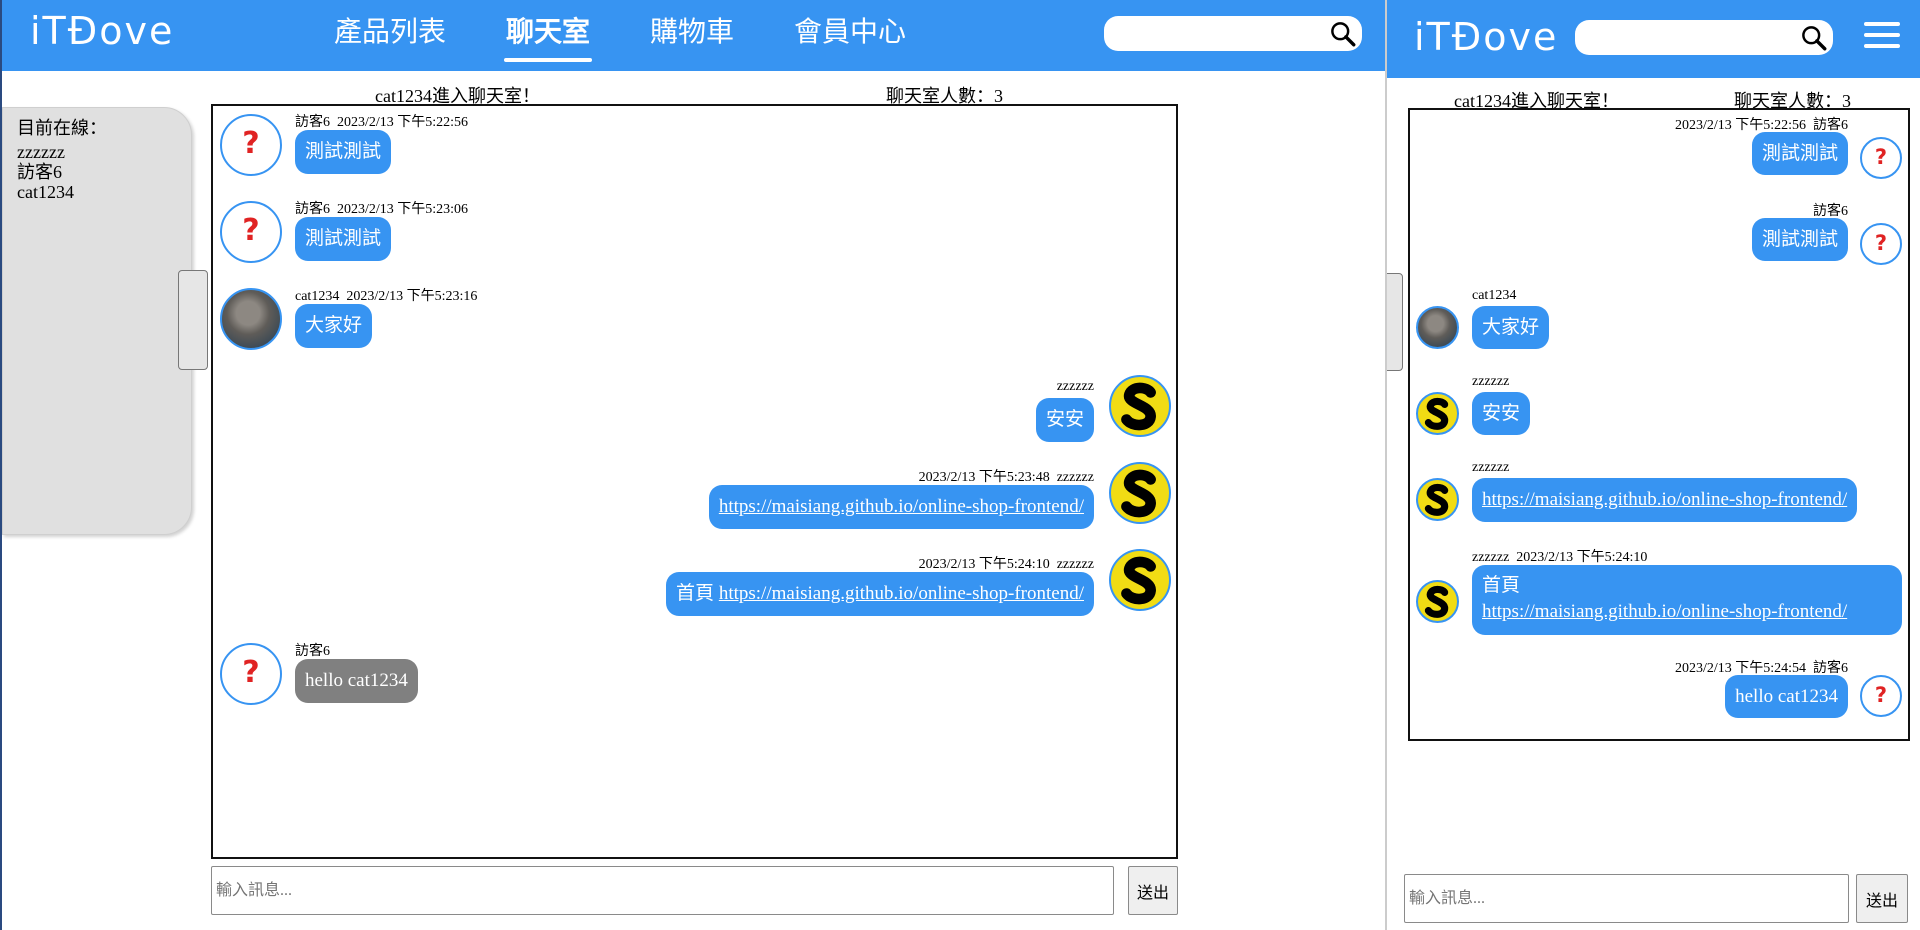 The width and height of the screenshot is (1920, 930). I want to click on nav-item-cart: 購物車, so click(692, 35).